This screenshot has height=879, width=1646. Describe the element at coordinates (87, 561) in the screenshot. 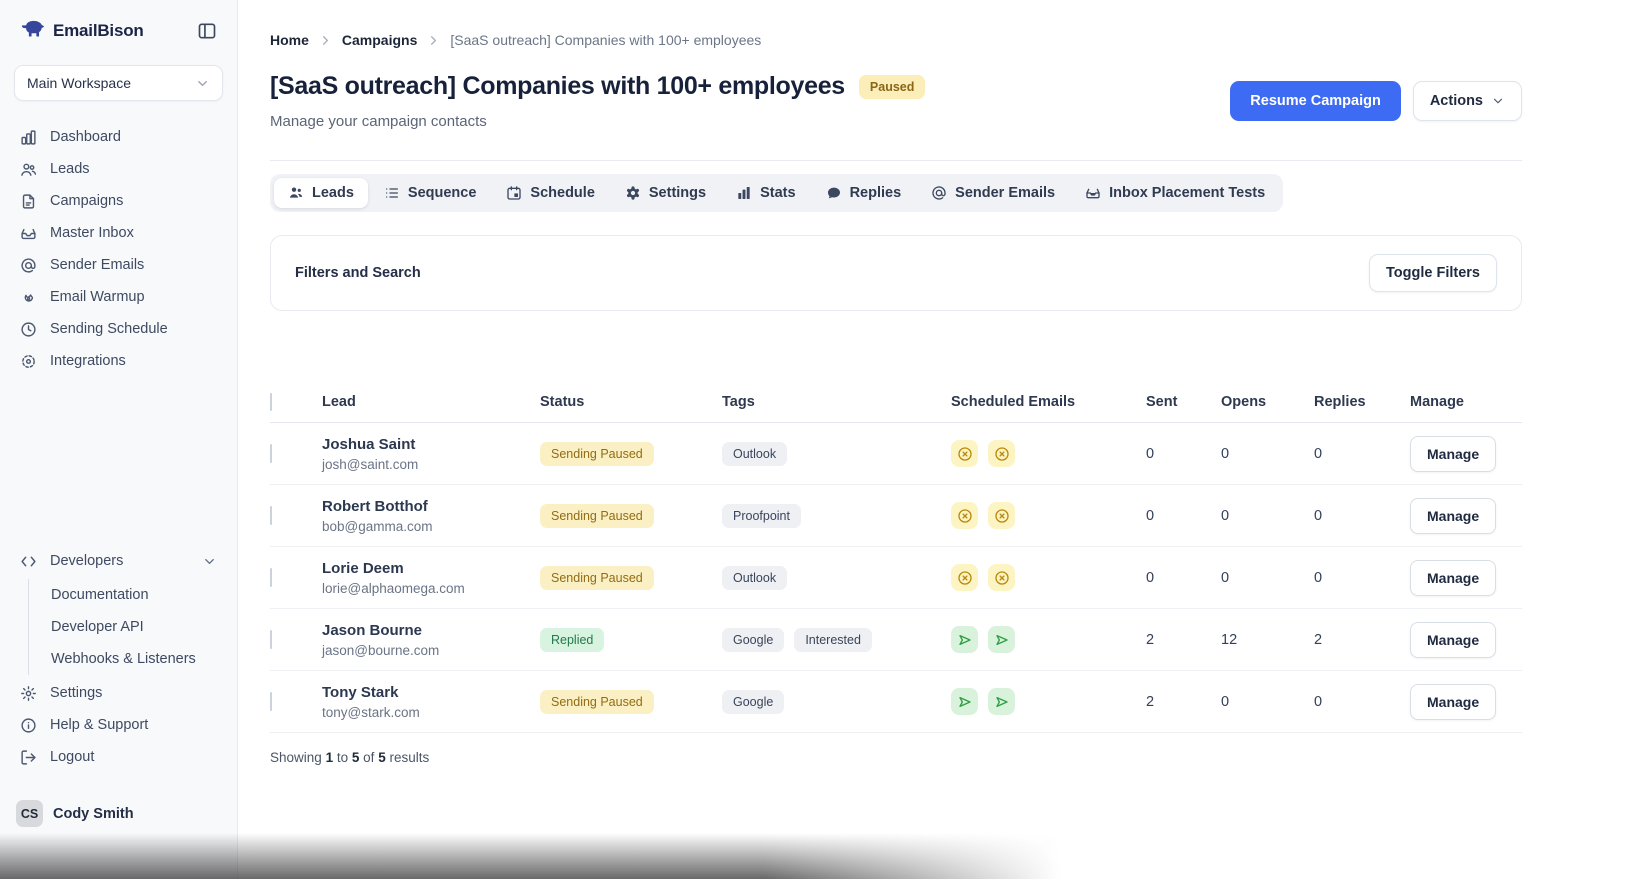

I see `sidebar-item-label: Developers` at that location.